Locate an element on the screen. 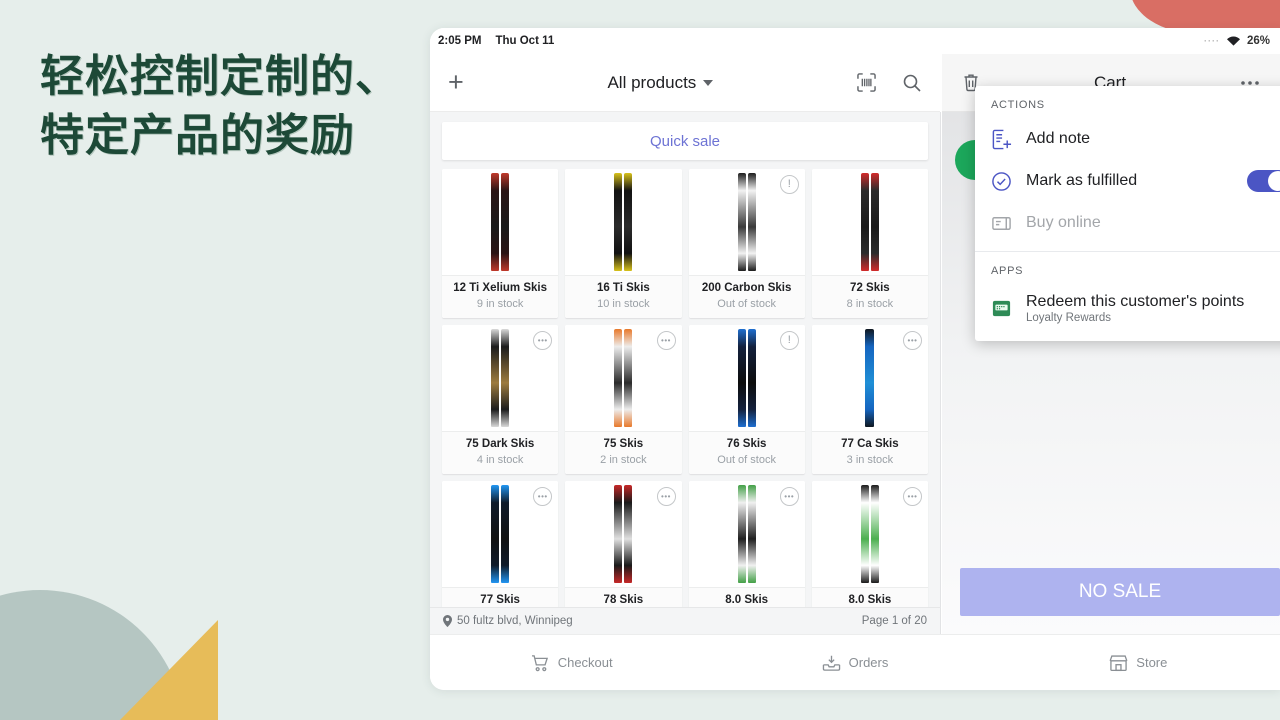  product-name: 75 Dark Skis is located at coordinates (500, 444).